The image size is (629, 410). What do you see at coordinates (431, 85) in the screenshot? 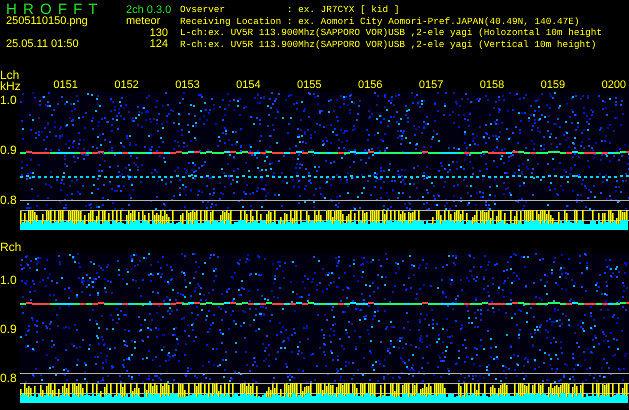
I see `time-label: 0157` at bounding box center [431, 85].